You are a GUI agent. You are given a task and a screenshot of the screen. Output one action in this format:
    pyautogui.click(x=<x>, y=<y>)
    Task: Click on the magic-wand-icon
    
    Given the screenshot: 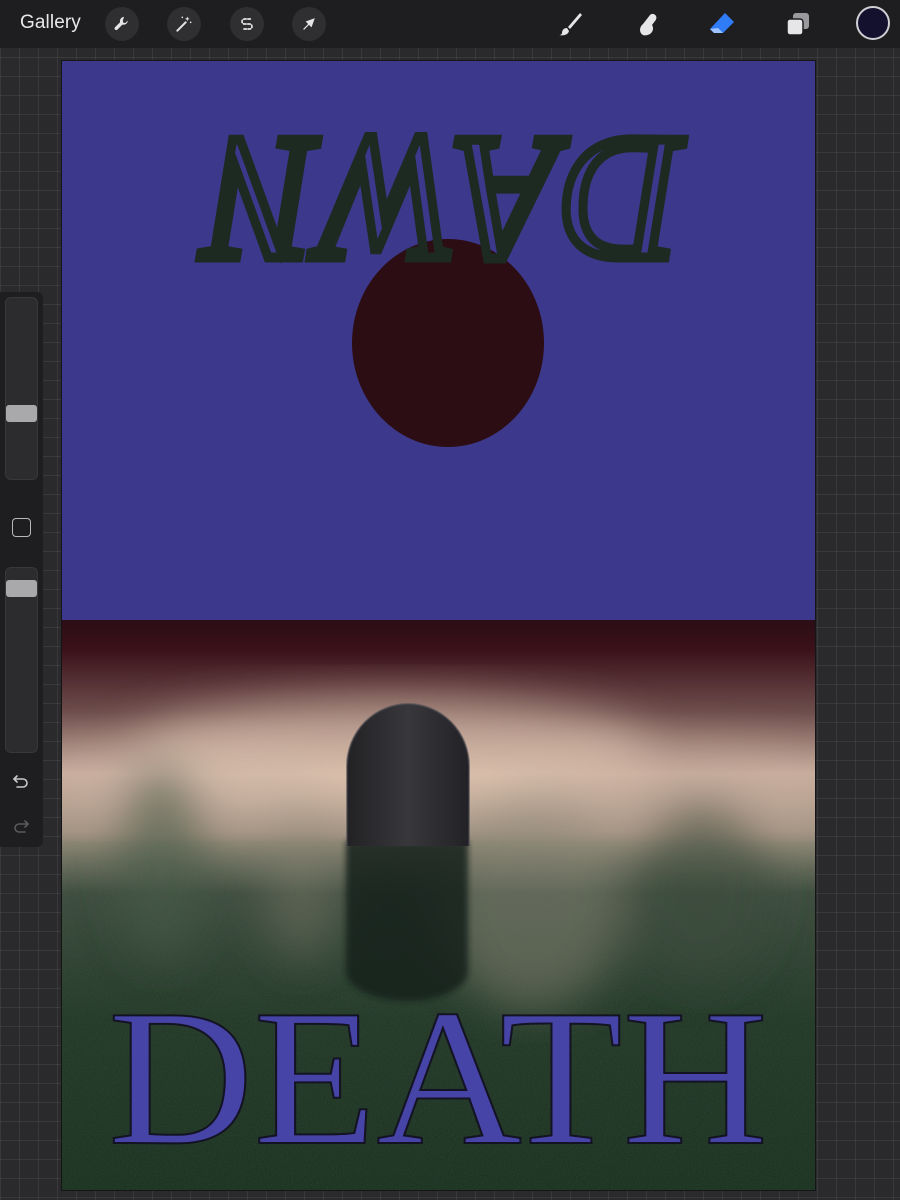 What is the action you would take?
    pyautogui.click(x=184, y=24)
    